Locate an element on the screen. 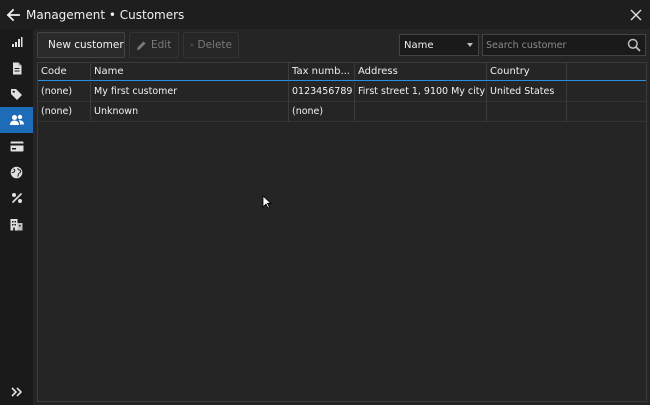  sidebar-item-products is located at coordinates (16, 94).